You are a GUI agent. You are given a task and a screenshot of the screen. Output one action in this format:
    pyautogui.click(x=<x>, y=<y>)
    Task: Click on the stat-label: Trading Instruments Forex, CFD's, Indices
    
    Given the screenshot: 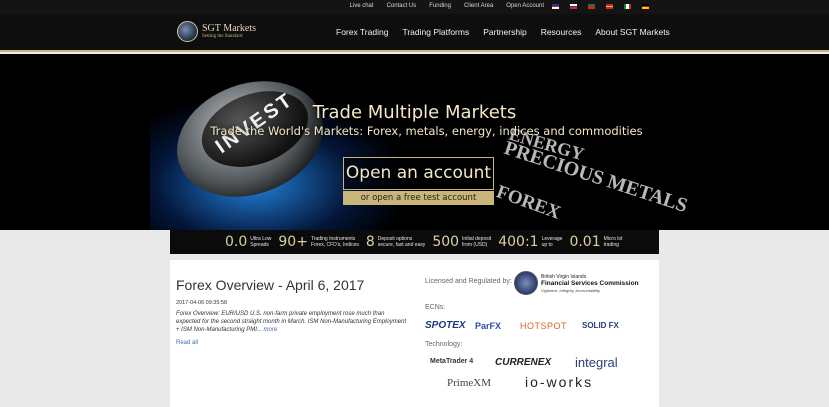 What is the action you would take?
    pyautogui.click(x=334, y=242)
    